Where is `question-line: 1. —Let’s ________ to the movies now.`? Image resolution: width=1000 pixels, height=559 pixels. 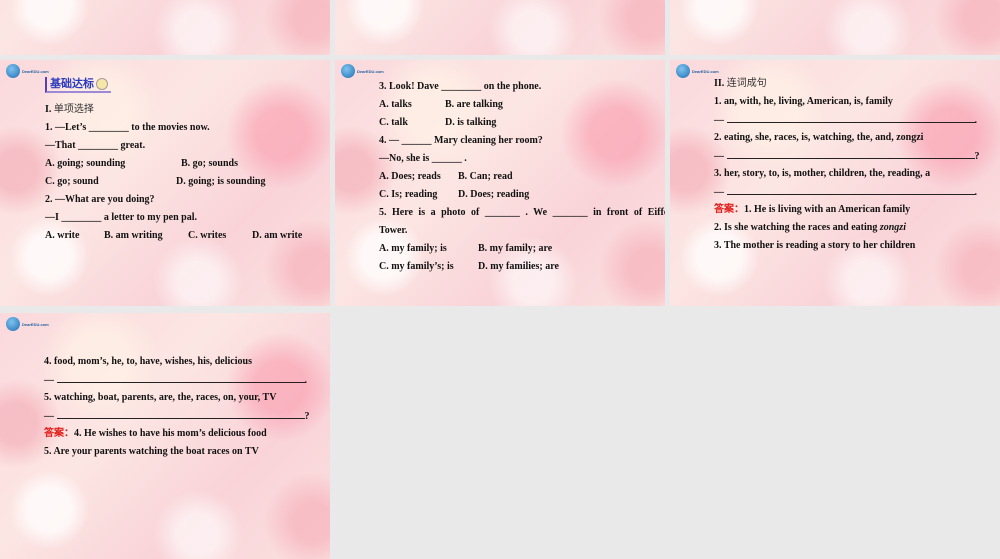 question-line: 1. —Let’s ________ to the movies now. is located at coordinates (127, 127).